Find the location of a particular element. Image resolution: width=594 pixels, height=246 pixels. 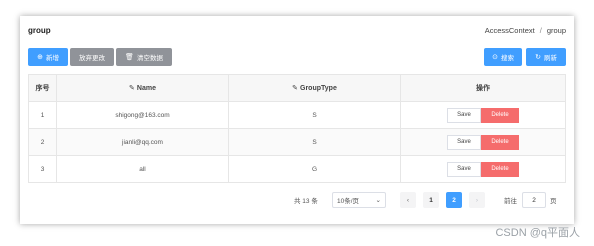

chevron-right-icon: › is located at coordinates (477, 200).